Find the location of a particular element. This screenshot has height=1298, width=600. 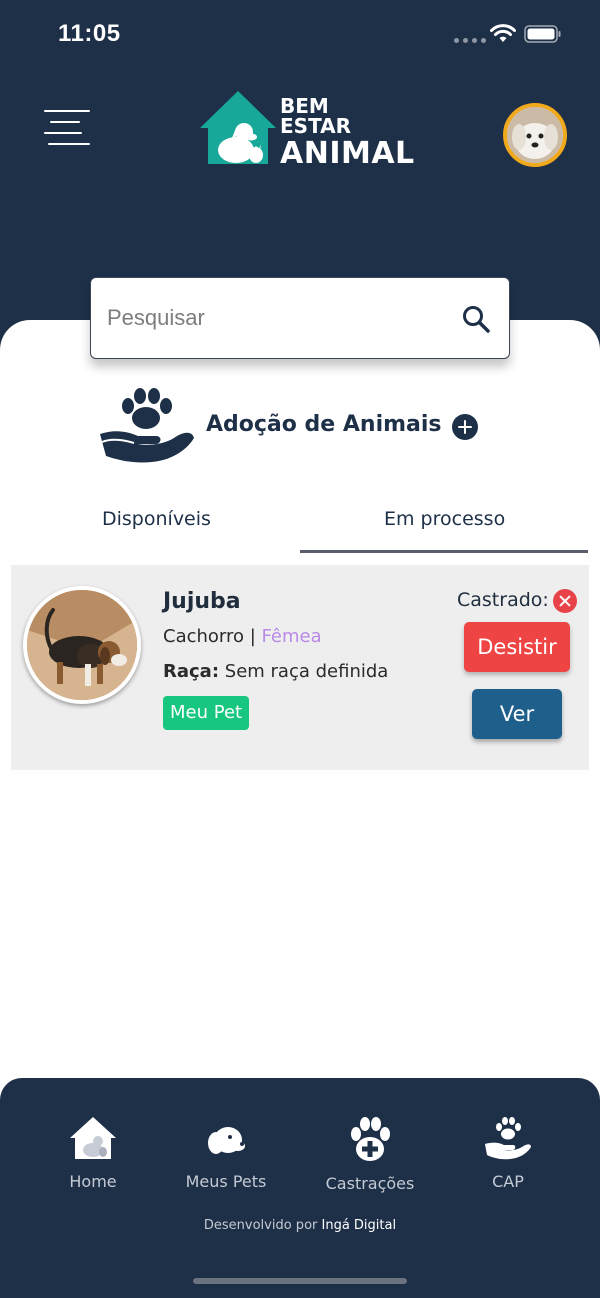

add-adoption-button is located at coordinates (465, 427).